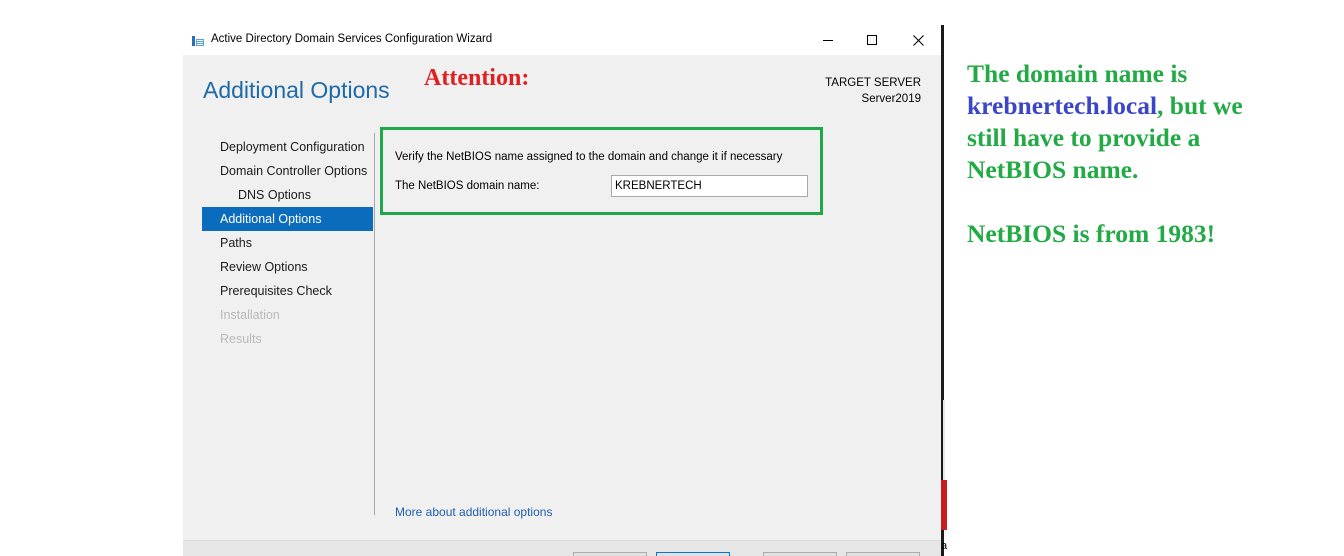  What do you see at coordinates (287, 219) in the screenshot?
I see `nav-item-additional-options: Additional Options` at bounding box center [287, 219].